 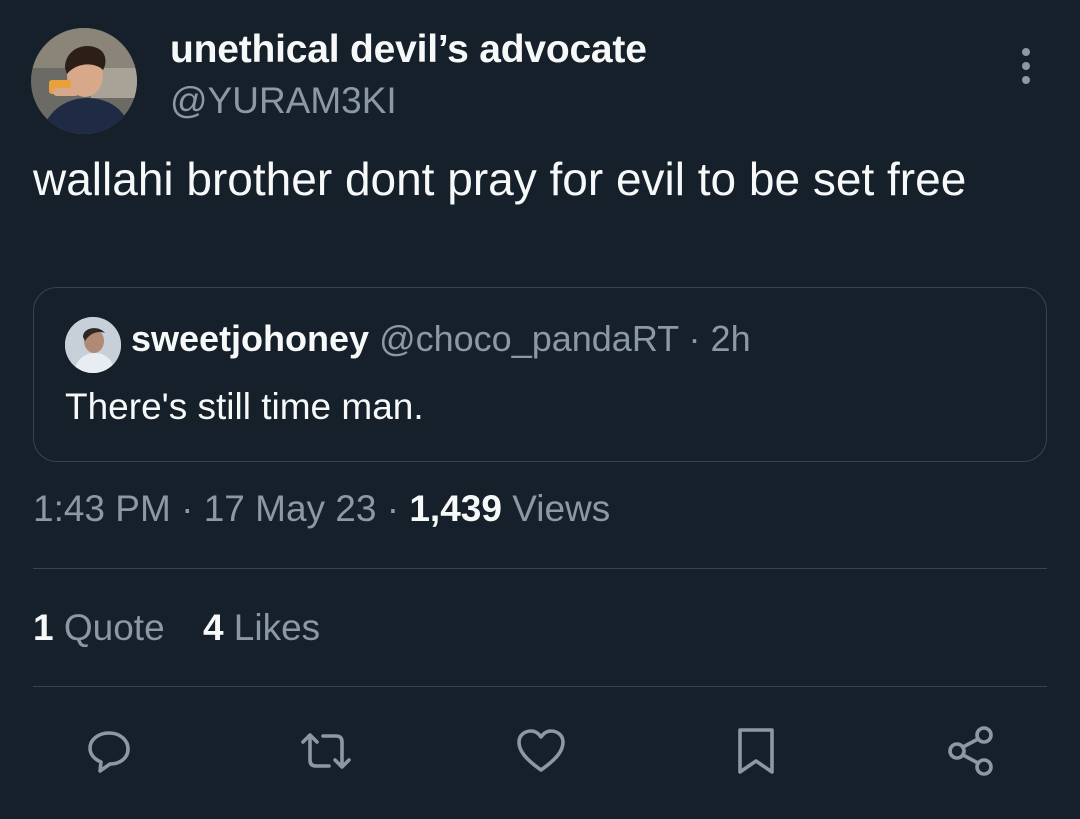 I want to click on more-vertical-icon, so click(x=1026, y=68).